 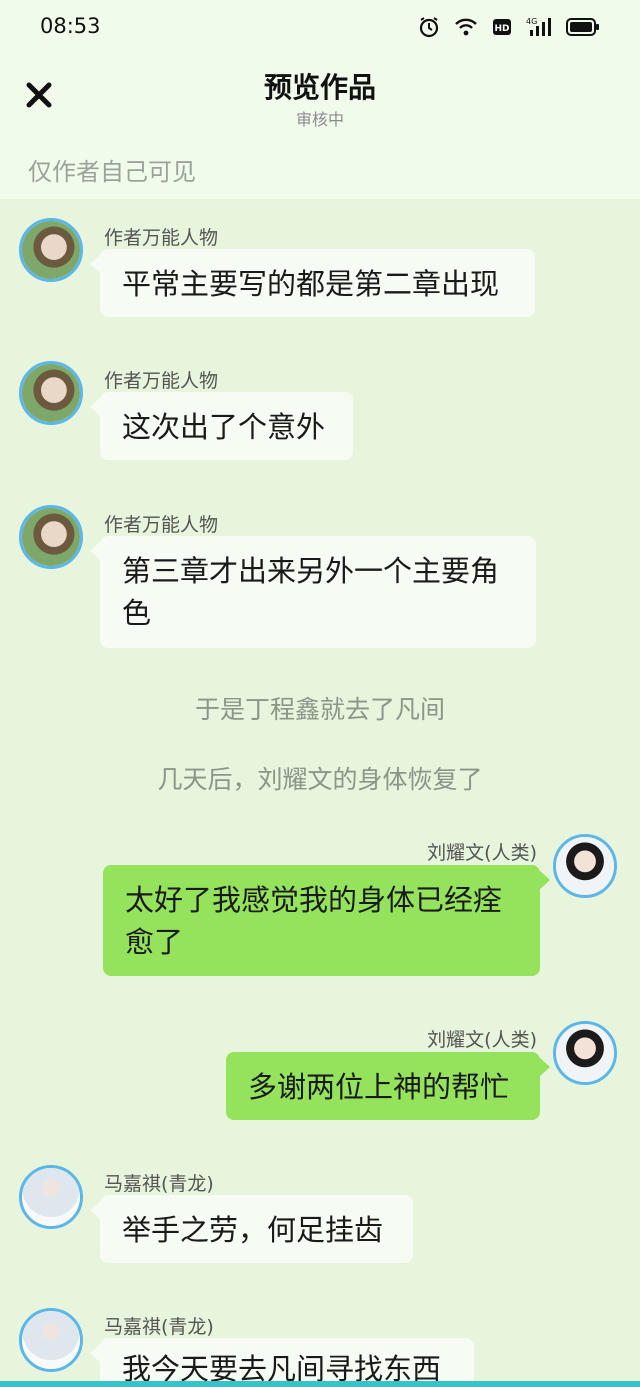 I want to click on svg-text: 4G, so click(x=531, y=21).